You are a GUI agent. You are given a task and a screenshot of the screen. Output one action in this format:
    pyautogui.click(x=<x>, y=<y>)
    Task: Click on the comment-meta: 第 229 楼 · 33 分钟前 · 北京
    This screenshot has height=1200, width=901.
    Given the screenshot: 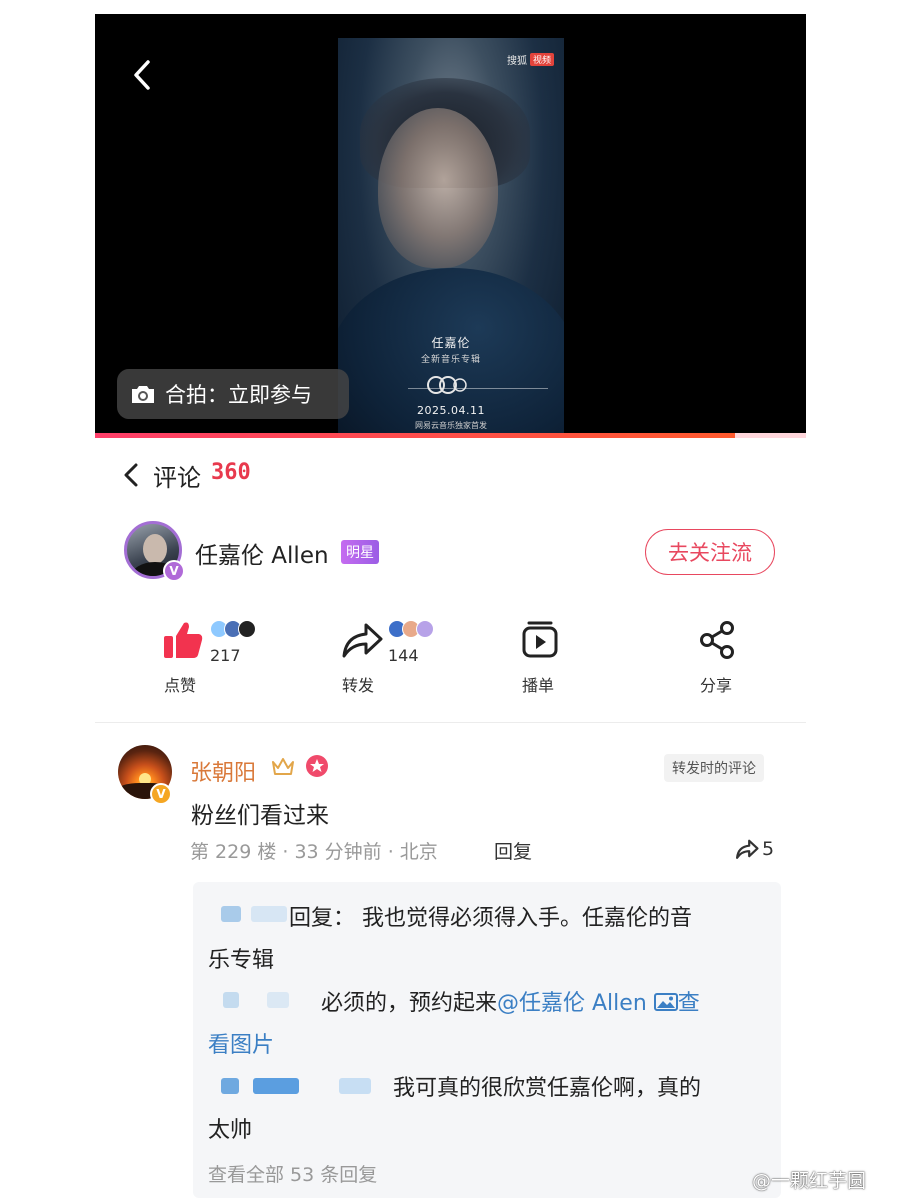 What is the action you would take?
    pyautogui.click(x=314, y=852)
    